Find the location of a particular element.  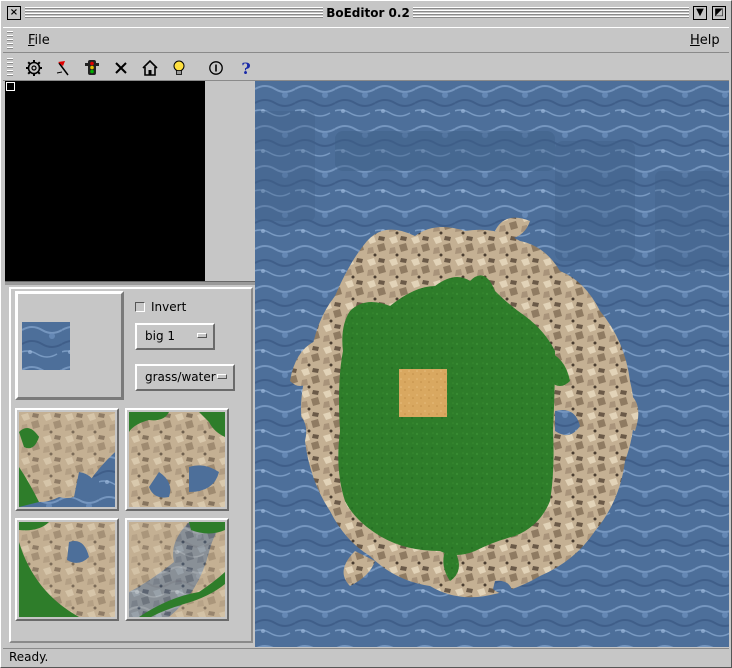

preview-water-tile is located at coordinates (46, 346).